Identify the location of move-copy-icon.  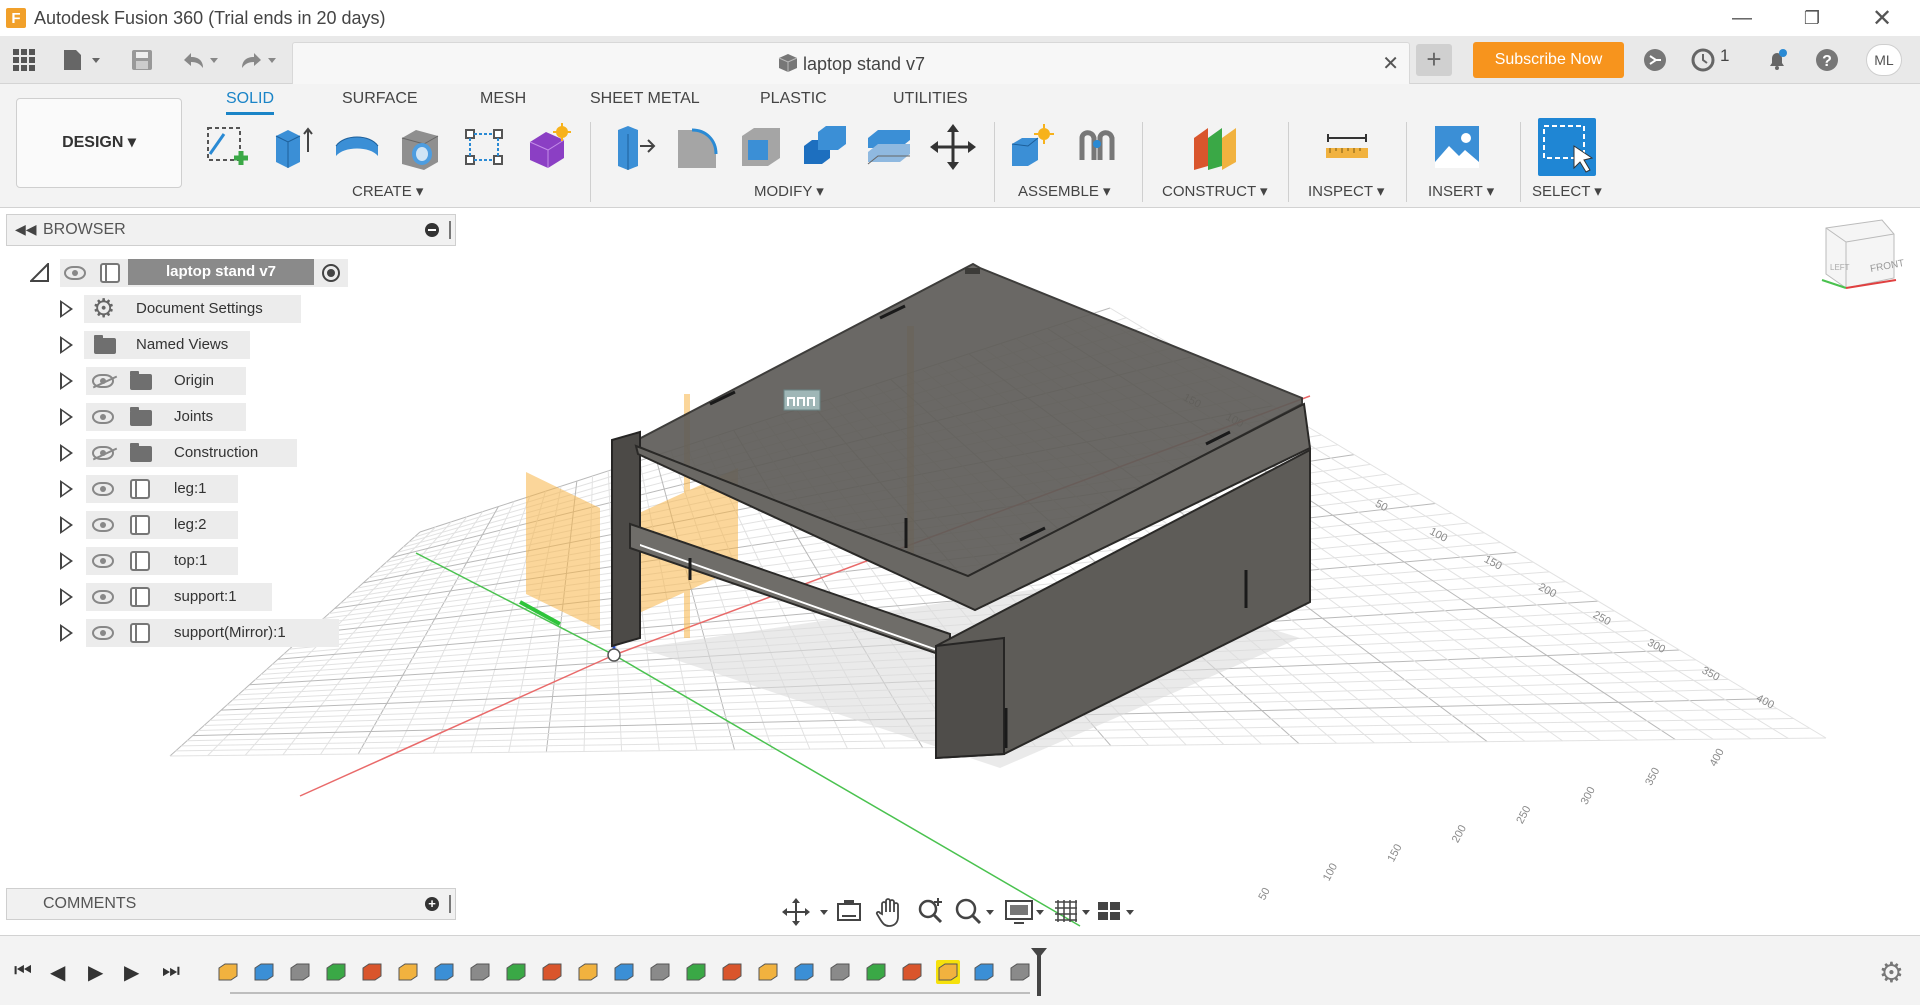
(953, 147).